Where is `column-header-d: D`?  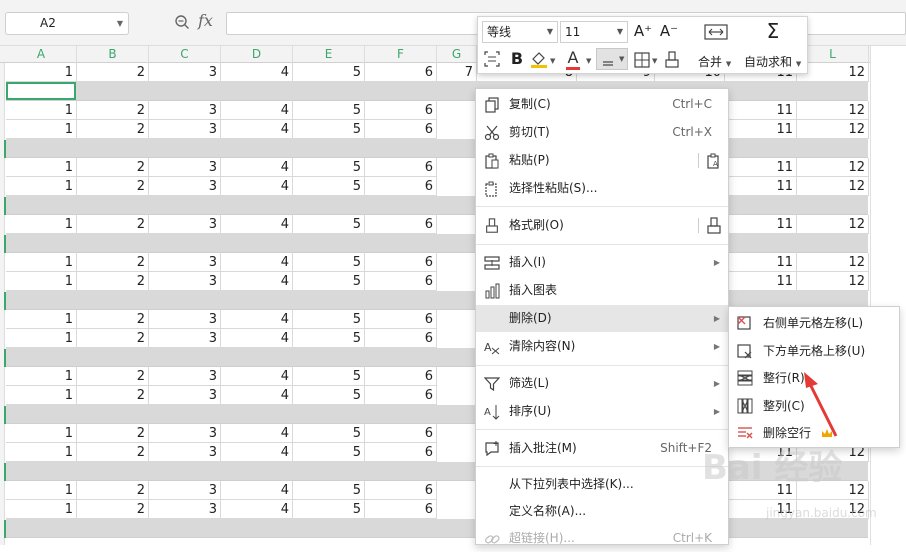 column-header-d: D is located at coordinates (257, 54).